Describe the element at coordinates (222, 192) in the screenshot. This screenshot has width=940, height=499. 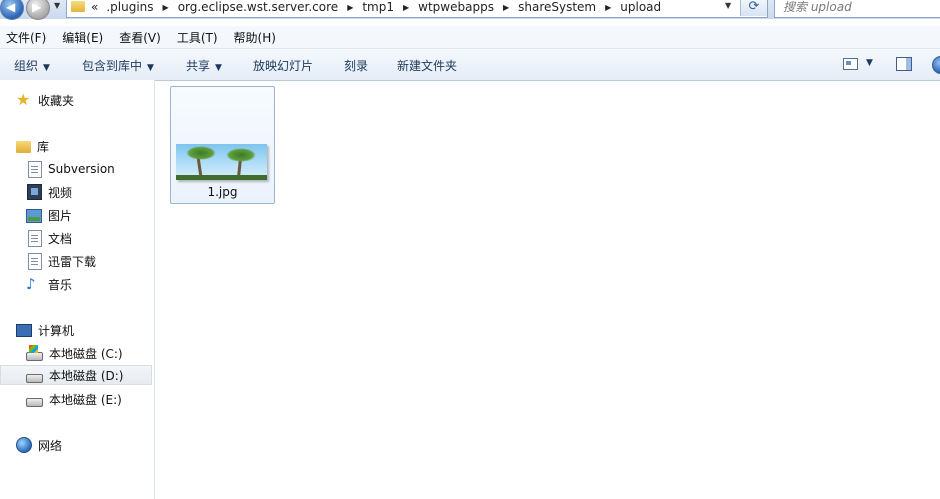
I see `file-name: 1.jpg` at that location.